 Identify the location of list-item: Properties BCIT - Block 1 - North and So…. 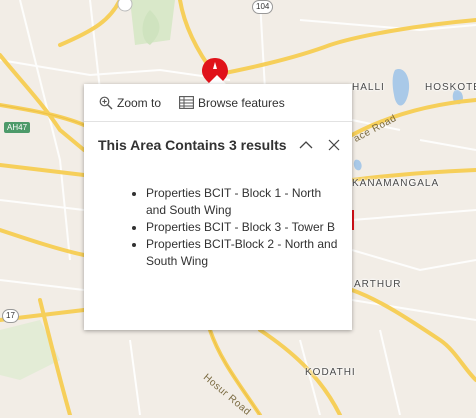
(249, 202).